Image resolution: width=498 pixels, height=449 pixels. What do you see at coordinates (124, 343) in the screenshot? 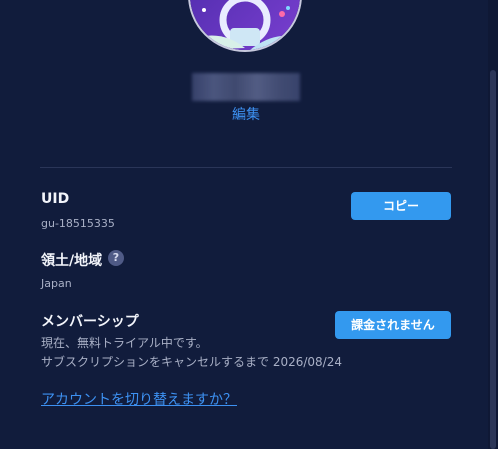
I see `trial-status-text: 現在、無料トライアル中です。` at bounding box center [124, 343].